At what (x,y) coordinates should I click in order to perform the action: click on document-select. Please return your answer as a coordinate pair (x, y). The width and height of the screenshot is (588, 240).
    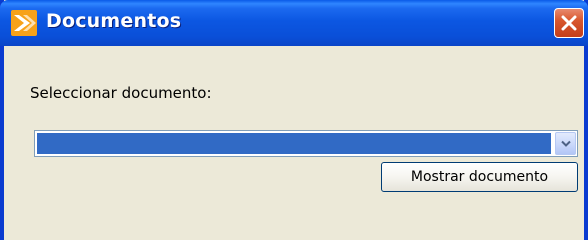
    Looking at the image, I should click on (306, 143).